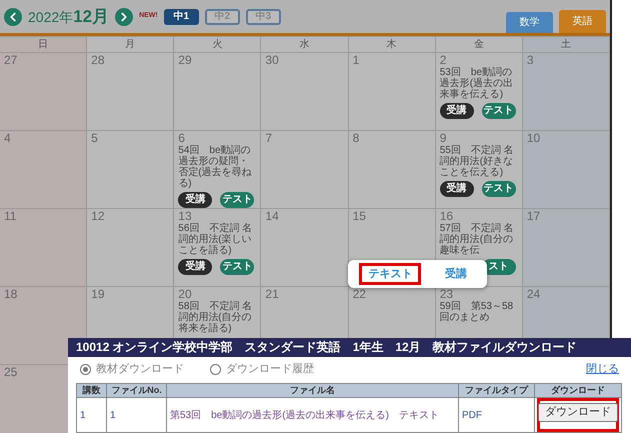 This screenshot has height=433, width=631. I want to click on day-number: 29, so click(185, 60).